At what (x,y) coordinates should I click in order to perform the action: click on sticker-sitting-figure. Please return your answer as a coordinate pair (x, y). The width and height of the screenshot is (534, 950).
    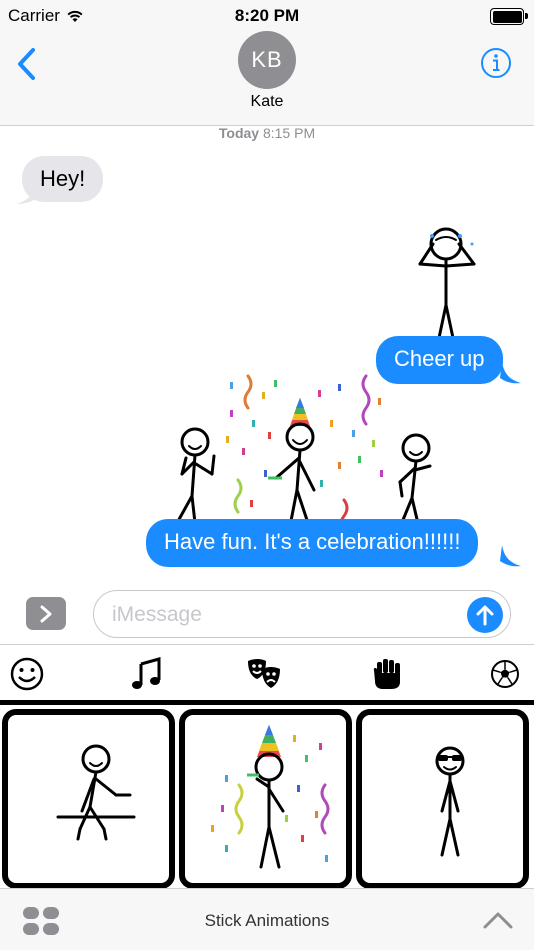
    Looking at the image, I should click on (88, 799).